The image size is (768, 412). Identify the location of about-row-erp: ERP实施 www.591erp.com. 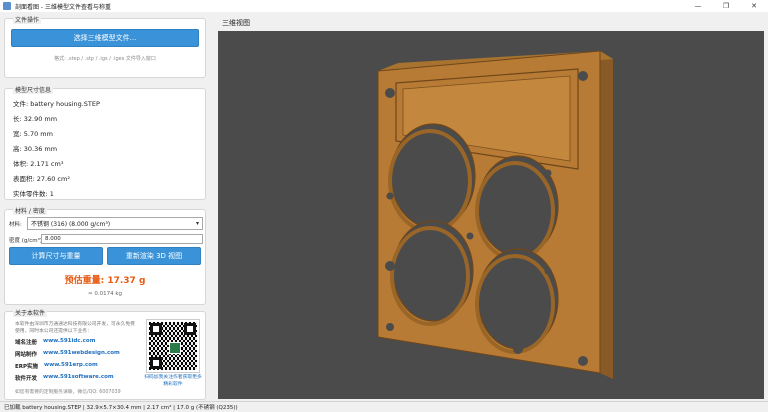
(56, 366).